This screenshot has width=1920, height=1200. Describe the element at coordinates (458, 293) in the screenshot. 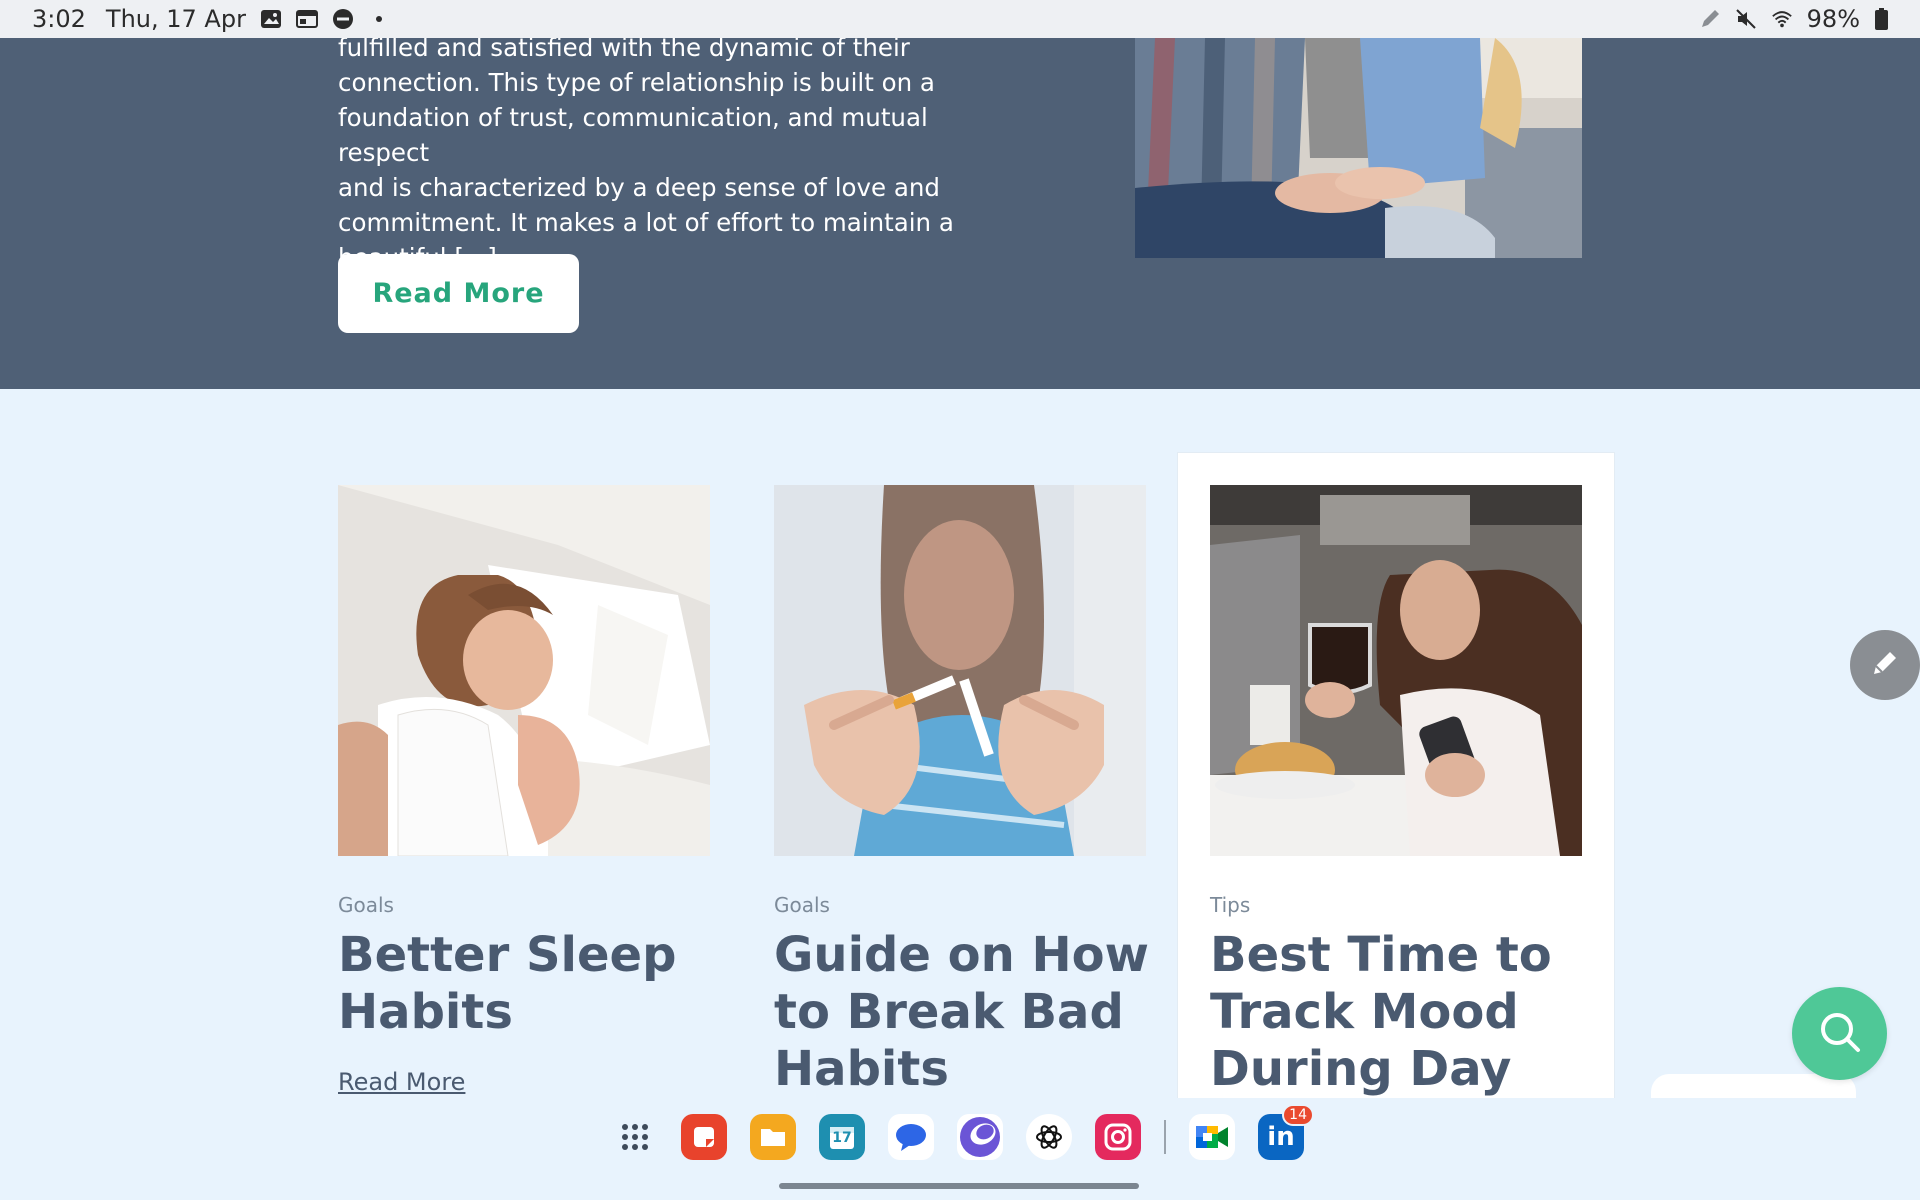

I see `hero-read-more-button: Read More` at that location.